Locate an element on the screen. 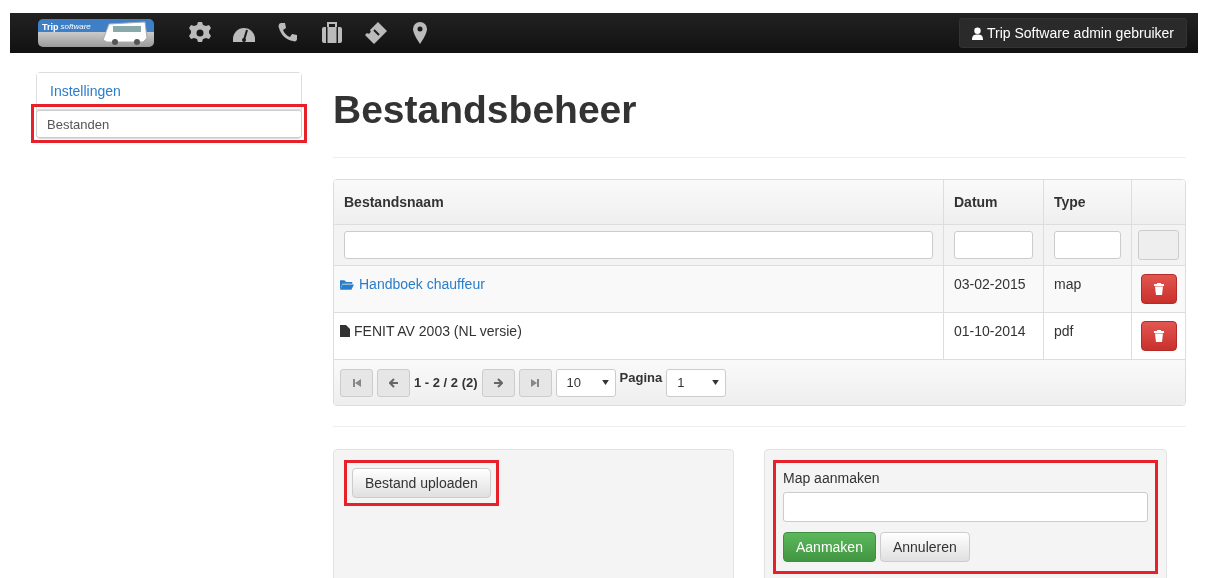  settings-icon is located at coordinates (200, 33).